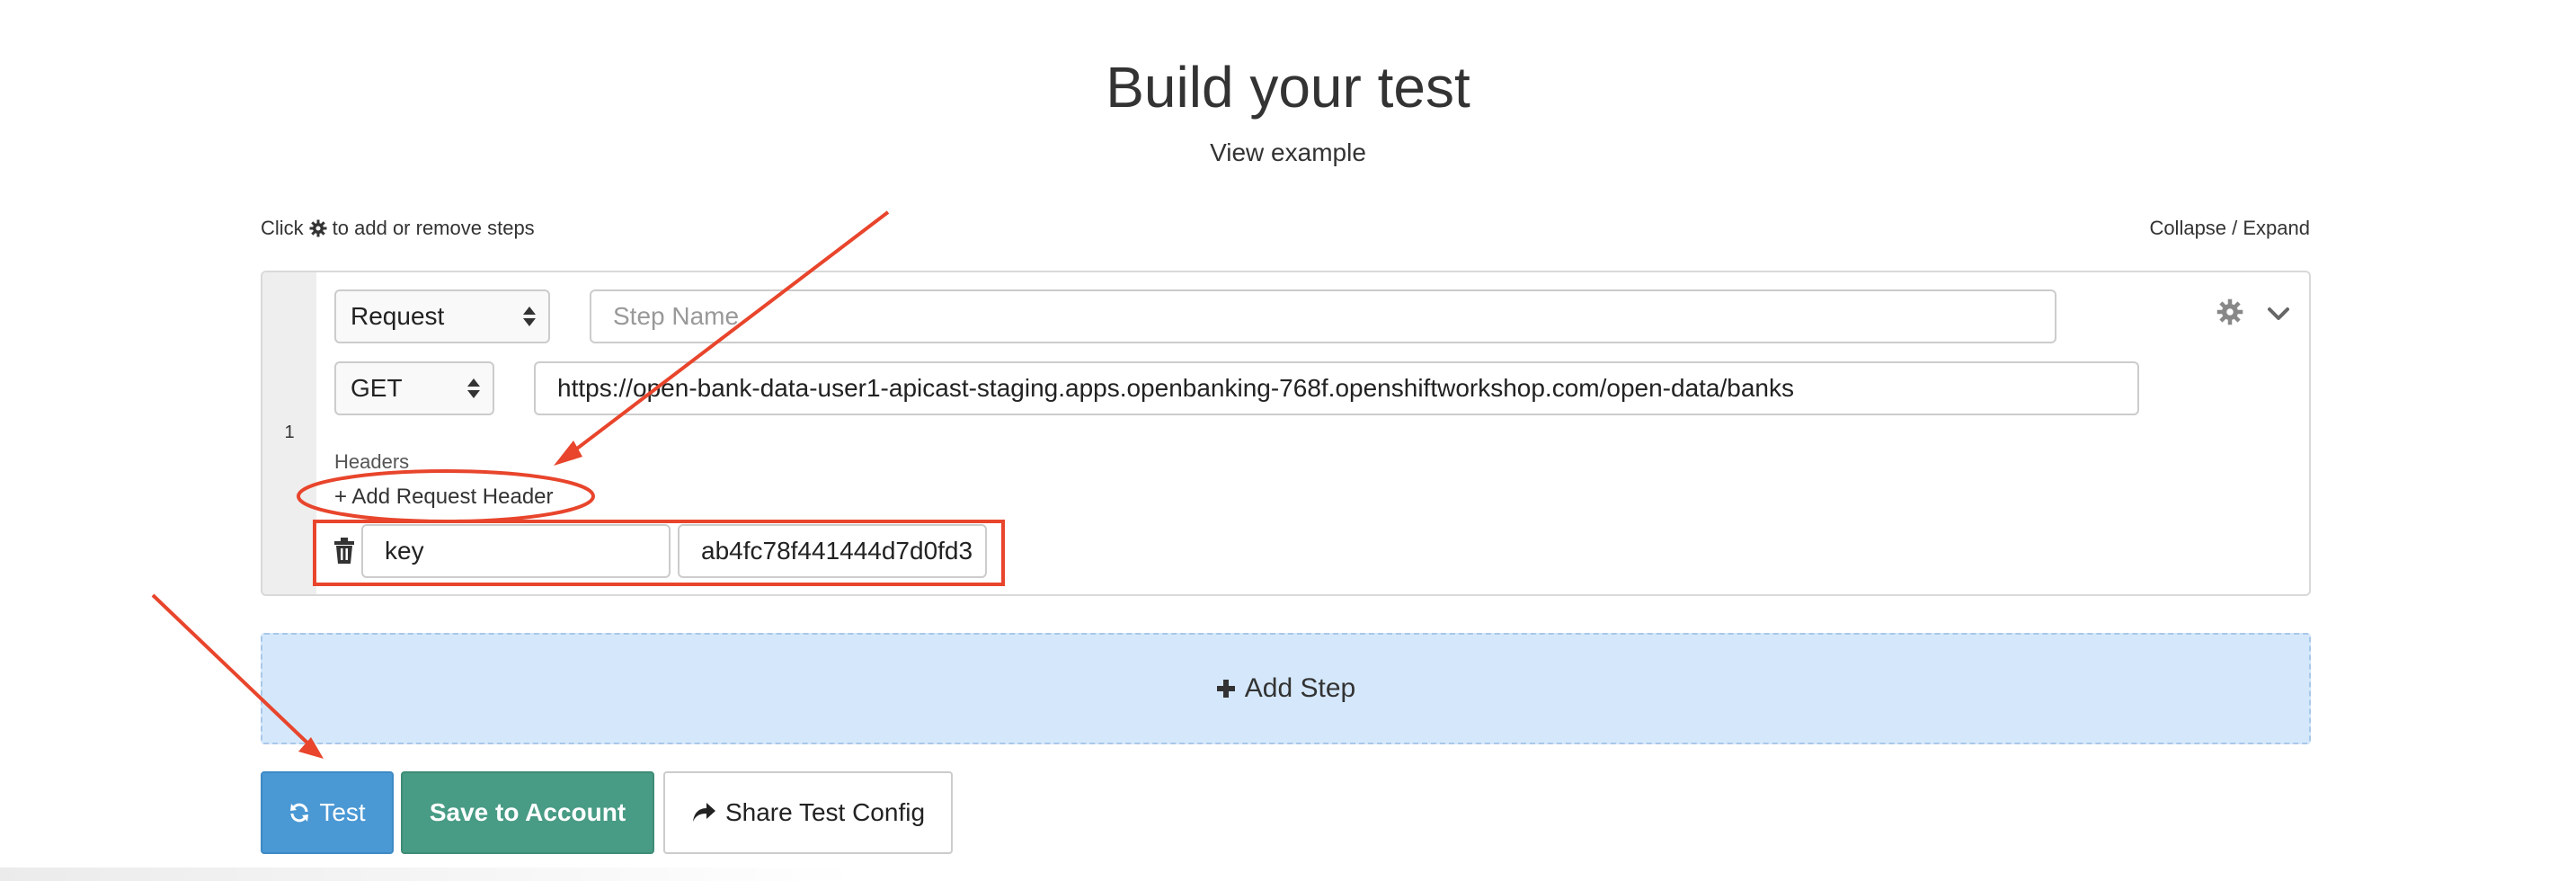  What do you see at coordinates (299, 813) in the screenshot?
I see `refresh-icon` at bounding box center [299, 813].